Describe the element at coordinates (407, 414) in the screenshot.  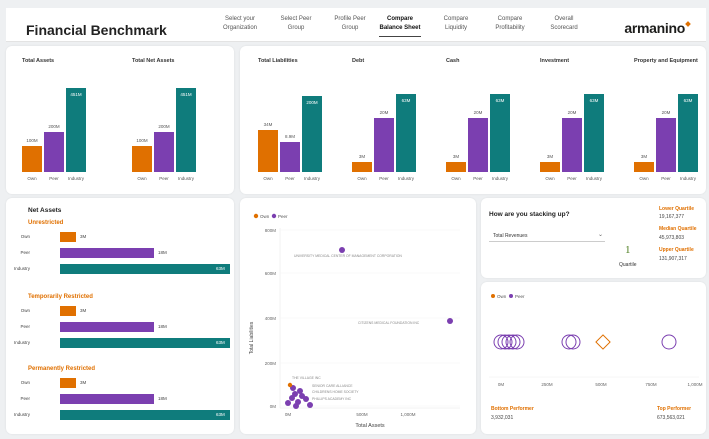
I see `scatter-xtick: 1,000M` at that location.